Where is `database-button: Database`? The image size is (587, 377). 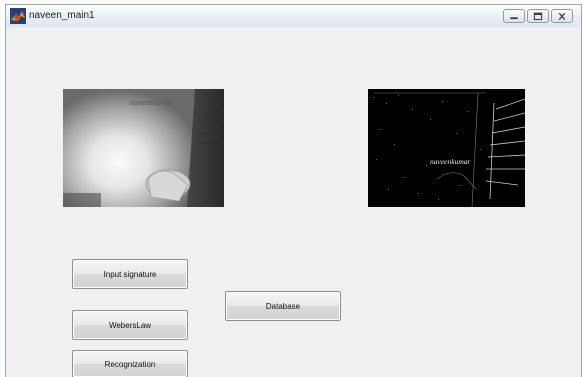 database-button: Database is located at coordinates (283, 306).